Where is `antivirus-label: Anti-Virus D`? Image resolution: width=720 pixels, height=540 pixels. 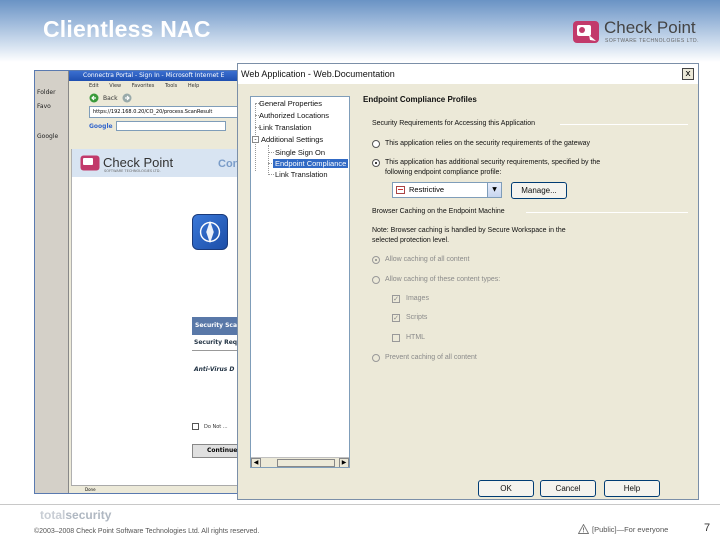 antivirus-label: Anti-Virus D is located at coordinates (214, 369).